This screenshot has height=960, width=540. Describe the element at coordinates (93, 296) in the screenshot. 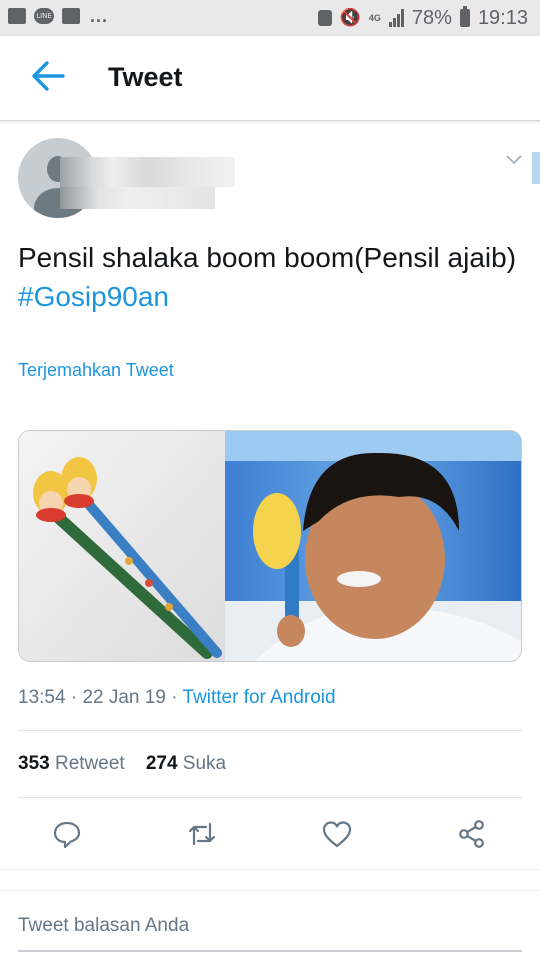

I see `hashtag-link: #Gosip90an` at that location.